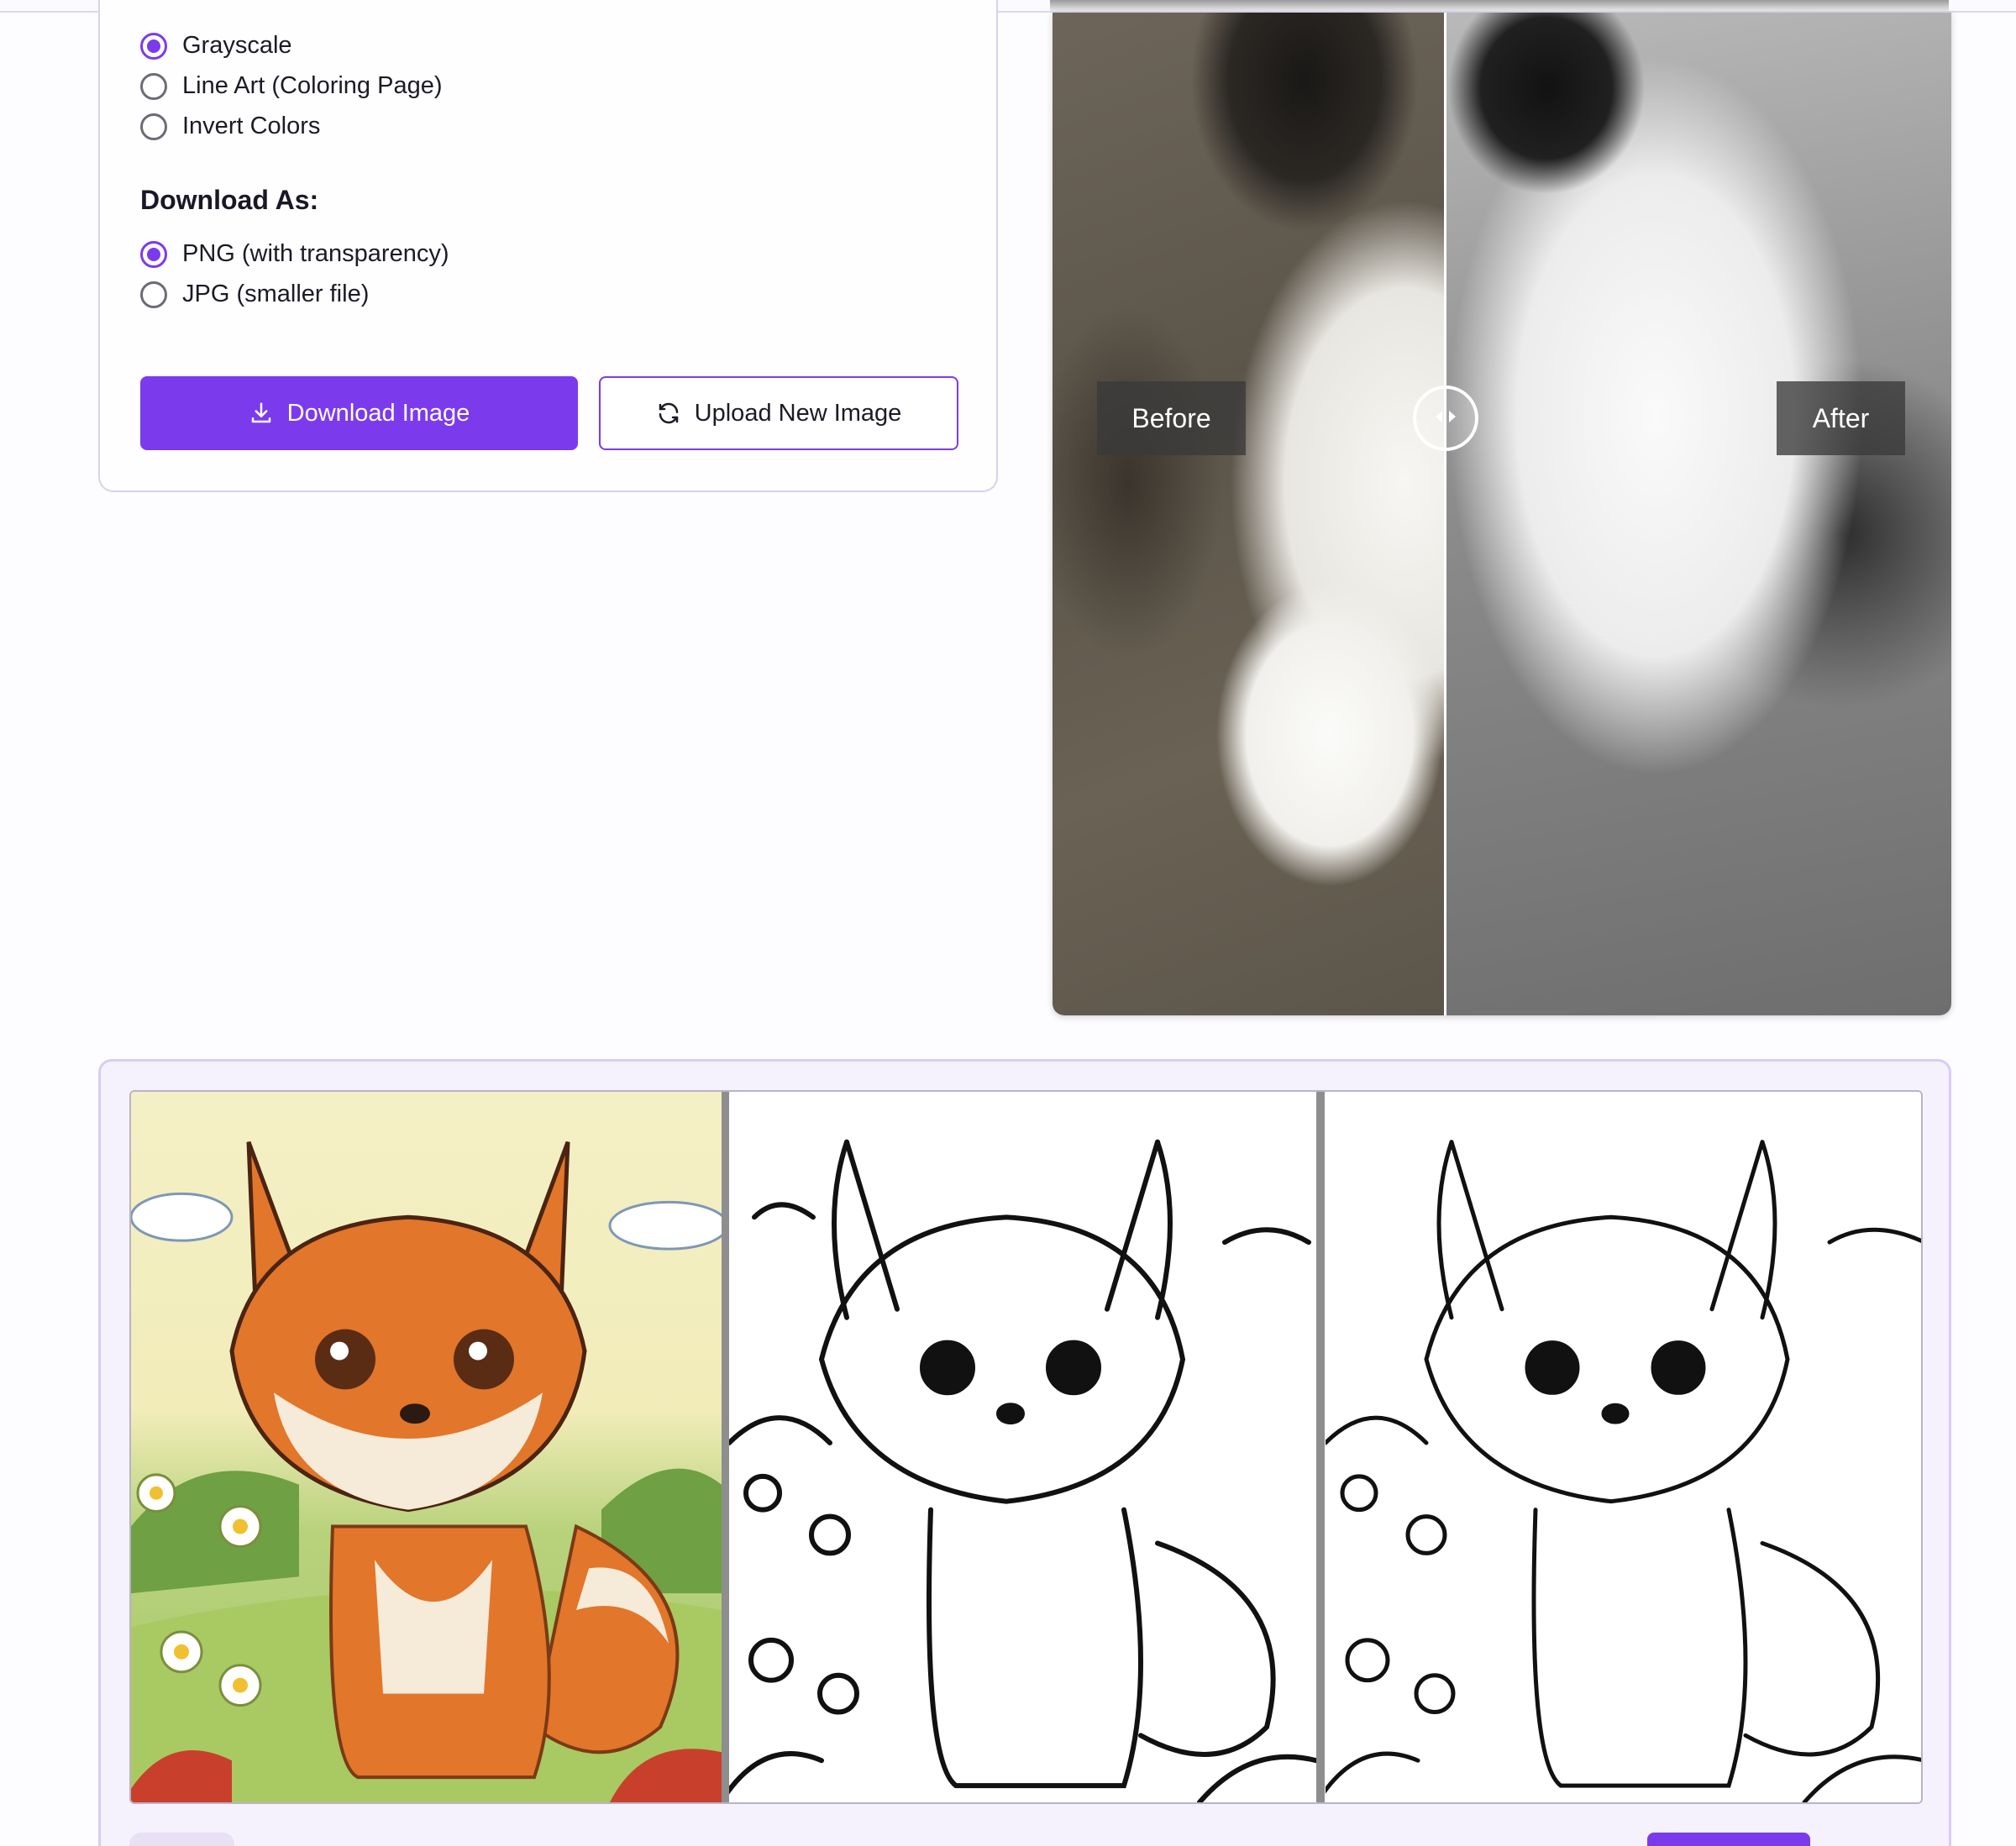 This screenshot has height=1846, width=2016. What do you see at coordinates (229, 200) in the screenshot?
I see `download-as-heading: Download As:` at bounding box center [229, 200].